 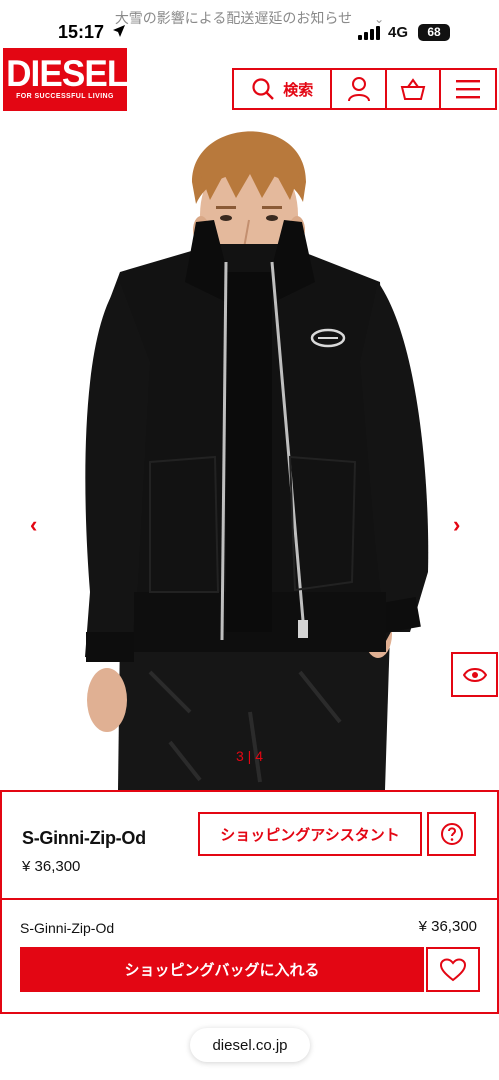 What do you see at coordinates (298, 89) in the screenshot?
I see `search-label: 検索` at bounding box center [298, 89].